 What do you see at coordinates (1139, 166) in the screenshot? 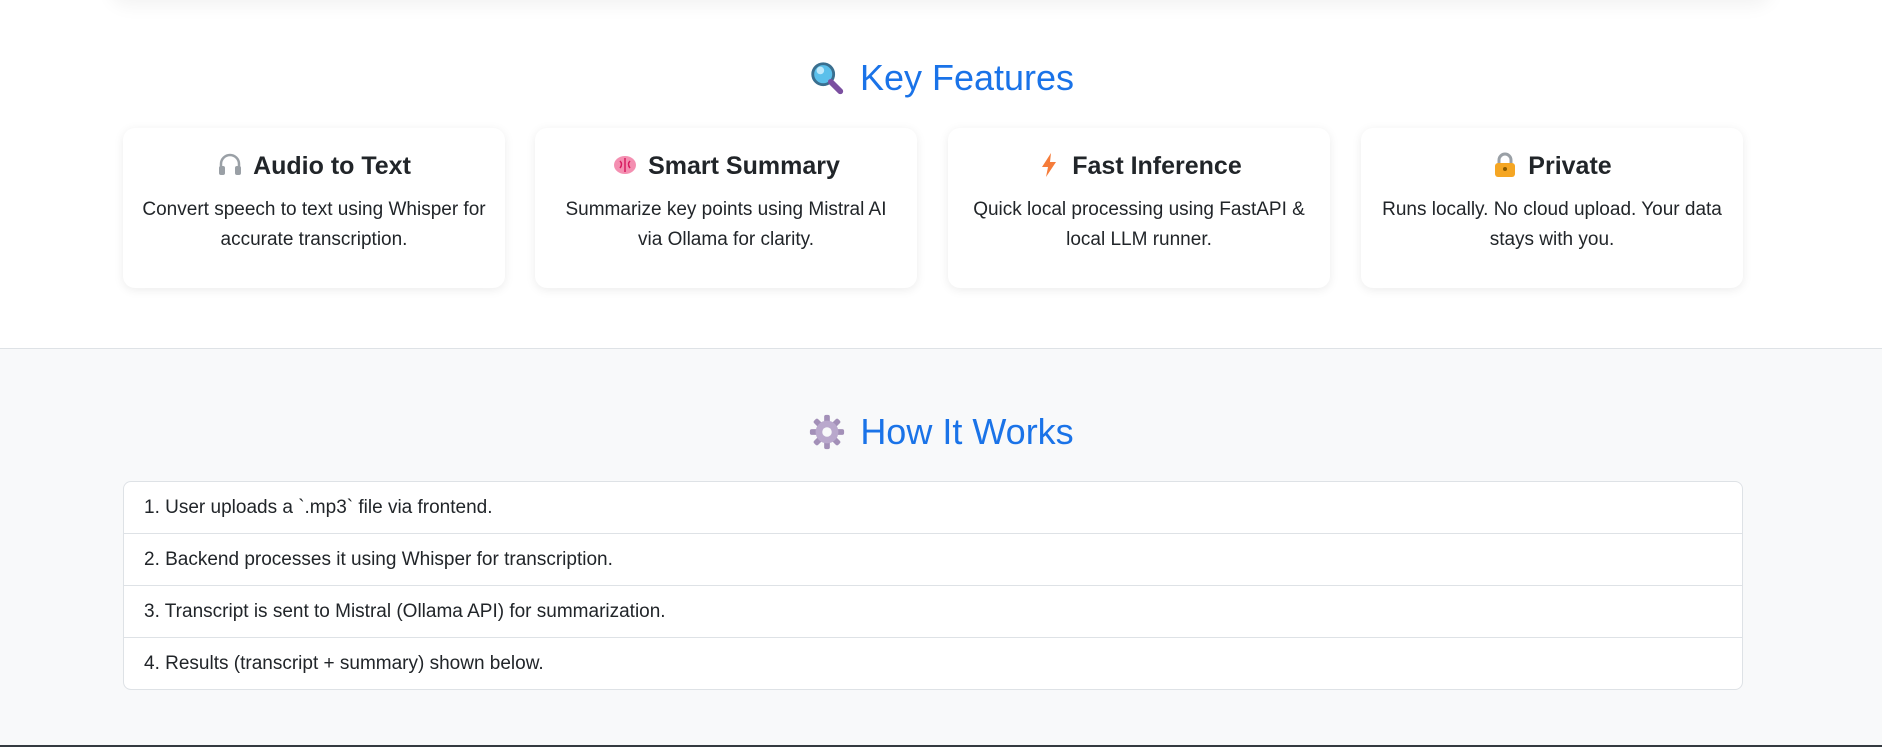
I see `feature-card-title: Fast Inference` at bounding box center [1139, 166].